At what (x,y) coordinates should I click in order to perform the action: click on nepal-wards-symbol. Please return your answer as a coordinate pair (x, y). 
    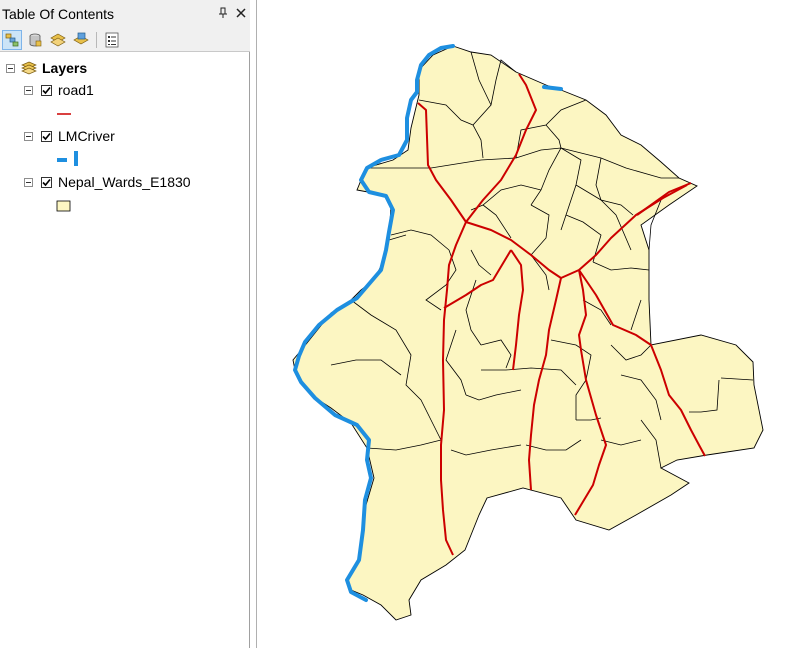
    Looking at the image, I should click on (64, 206).